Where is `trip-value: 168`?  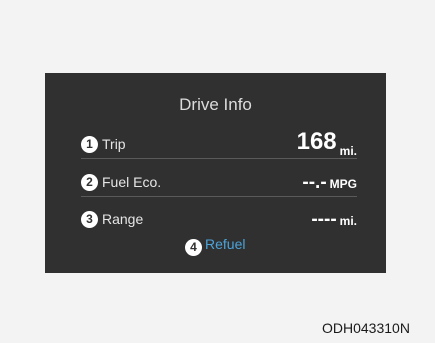
trip-value: 168 is located at coordinates (316, 141).